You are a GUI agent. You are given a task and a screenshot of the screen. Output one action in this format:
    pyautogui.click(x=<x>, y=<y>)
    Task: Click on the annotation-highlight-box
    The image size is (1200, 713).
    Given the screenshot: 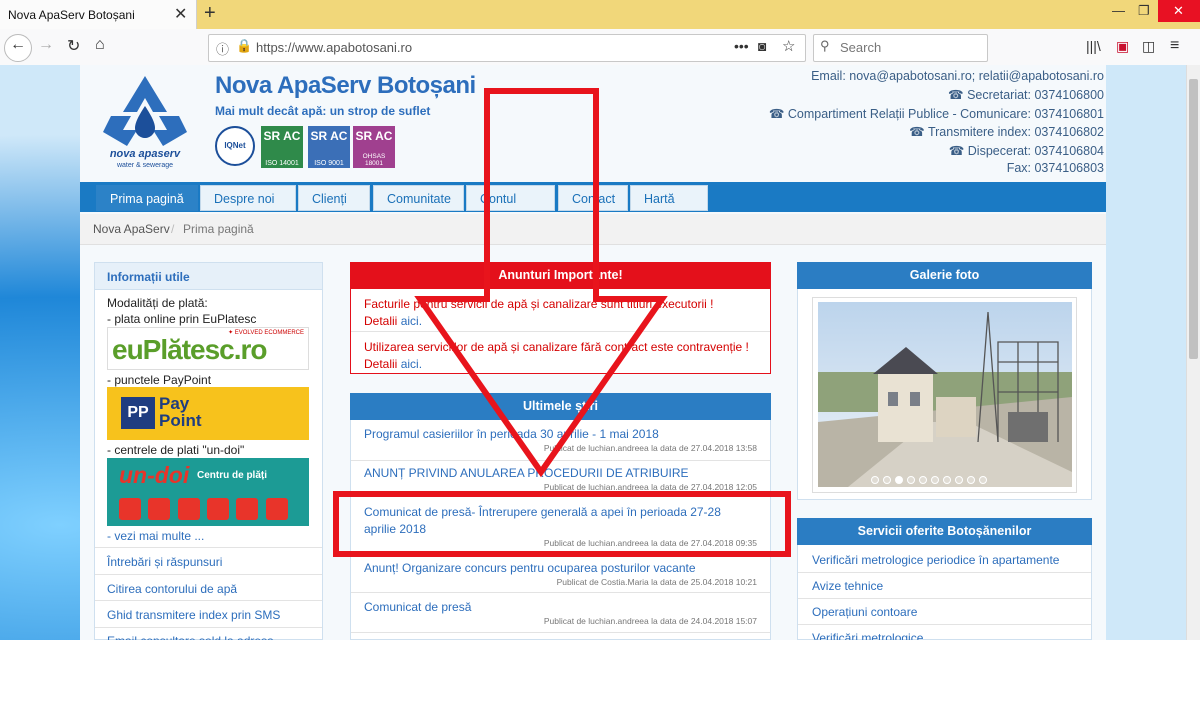 What is the action you would take?
    pyautogui.click(x=562, y=524)
    